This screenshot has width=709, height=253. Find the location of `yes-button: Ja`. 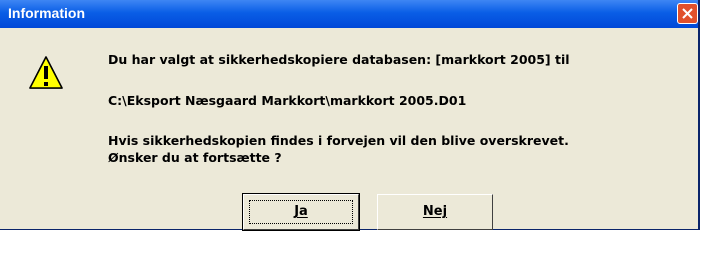

yes-button: Ja is located at coordinates (301, 212).